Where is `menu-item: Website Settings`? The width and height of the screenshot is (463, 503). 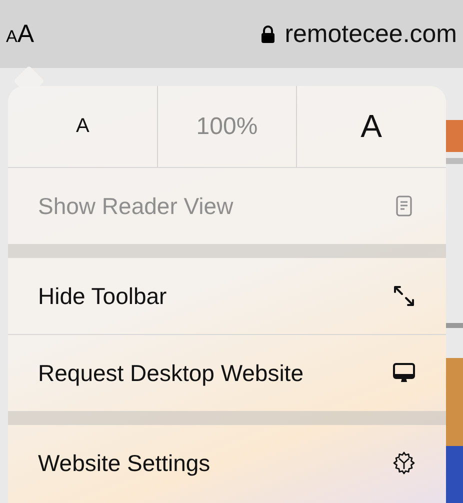 menu-item: Website Settings is located at coordinates (227, 463).